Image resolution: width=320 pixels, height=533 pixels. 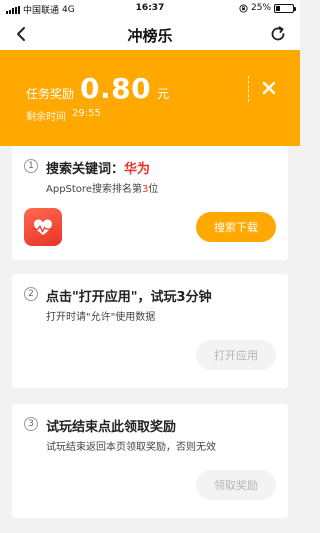 I want to click on app-icon, so click(x=43, y=227).